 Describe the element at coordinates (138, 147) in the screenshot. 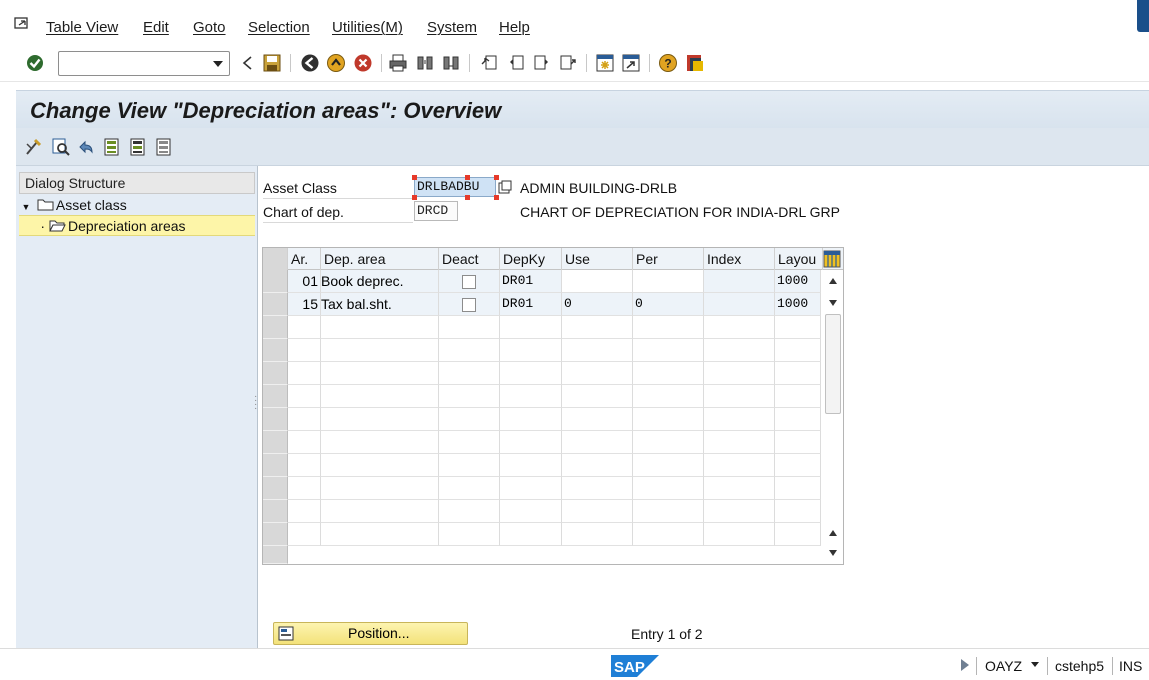

I see `select-block-icon` at that location.